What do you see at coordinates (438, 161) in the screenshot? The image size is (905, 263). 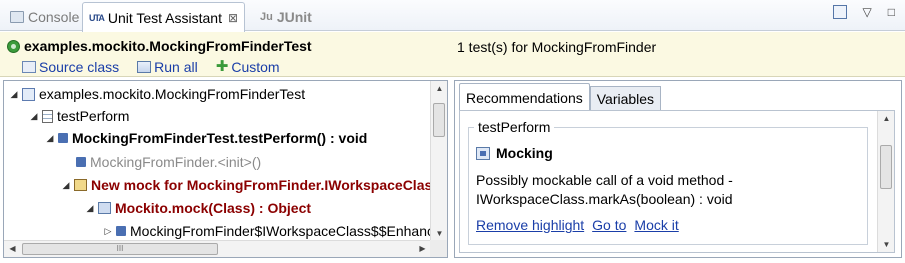 I see `tree-vertical-scrollbar: ▲ ▼` at bounding box center [438, 161].